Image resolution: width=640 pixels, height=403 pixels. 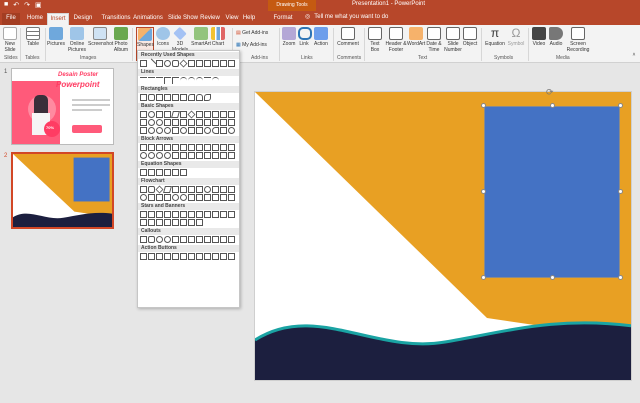 I want to click on round-diagonal-shape-icon, so click(x=207, y=97).